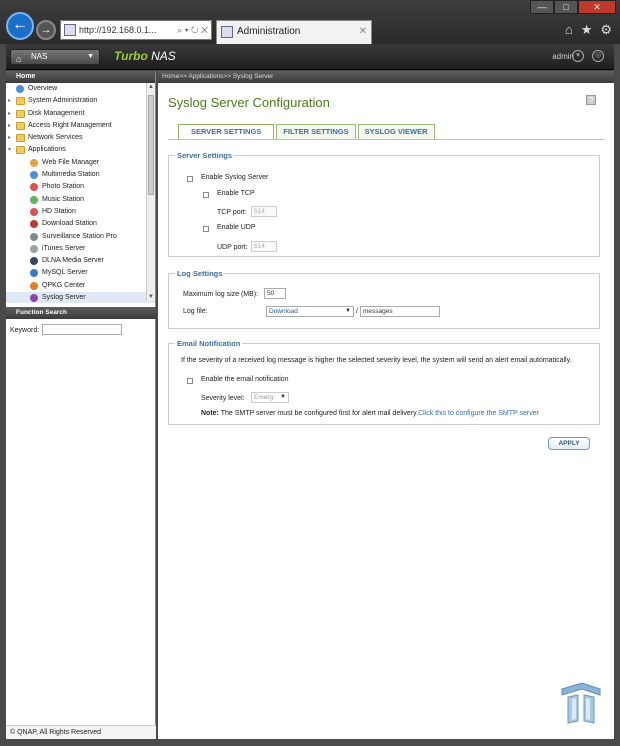  I want to click on tab-close-icon: ✕, so click(363, 32).